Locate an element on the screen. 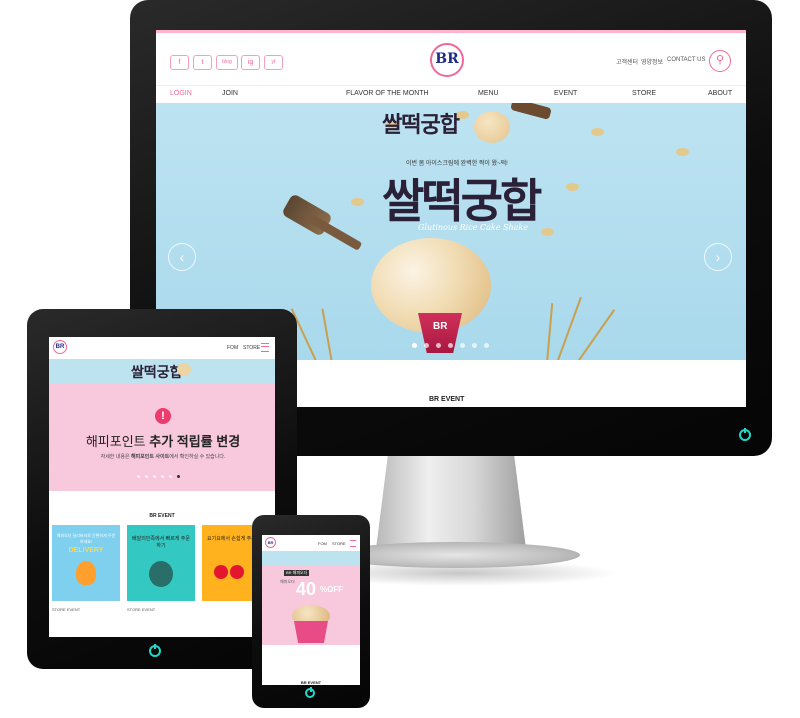 Image resolution: width=800 pixels, height=718 pixels. tablet-mini-banner: 쌀떡궁합 is located at coordinates (162, 371).